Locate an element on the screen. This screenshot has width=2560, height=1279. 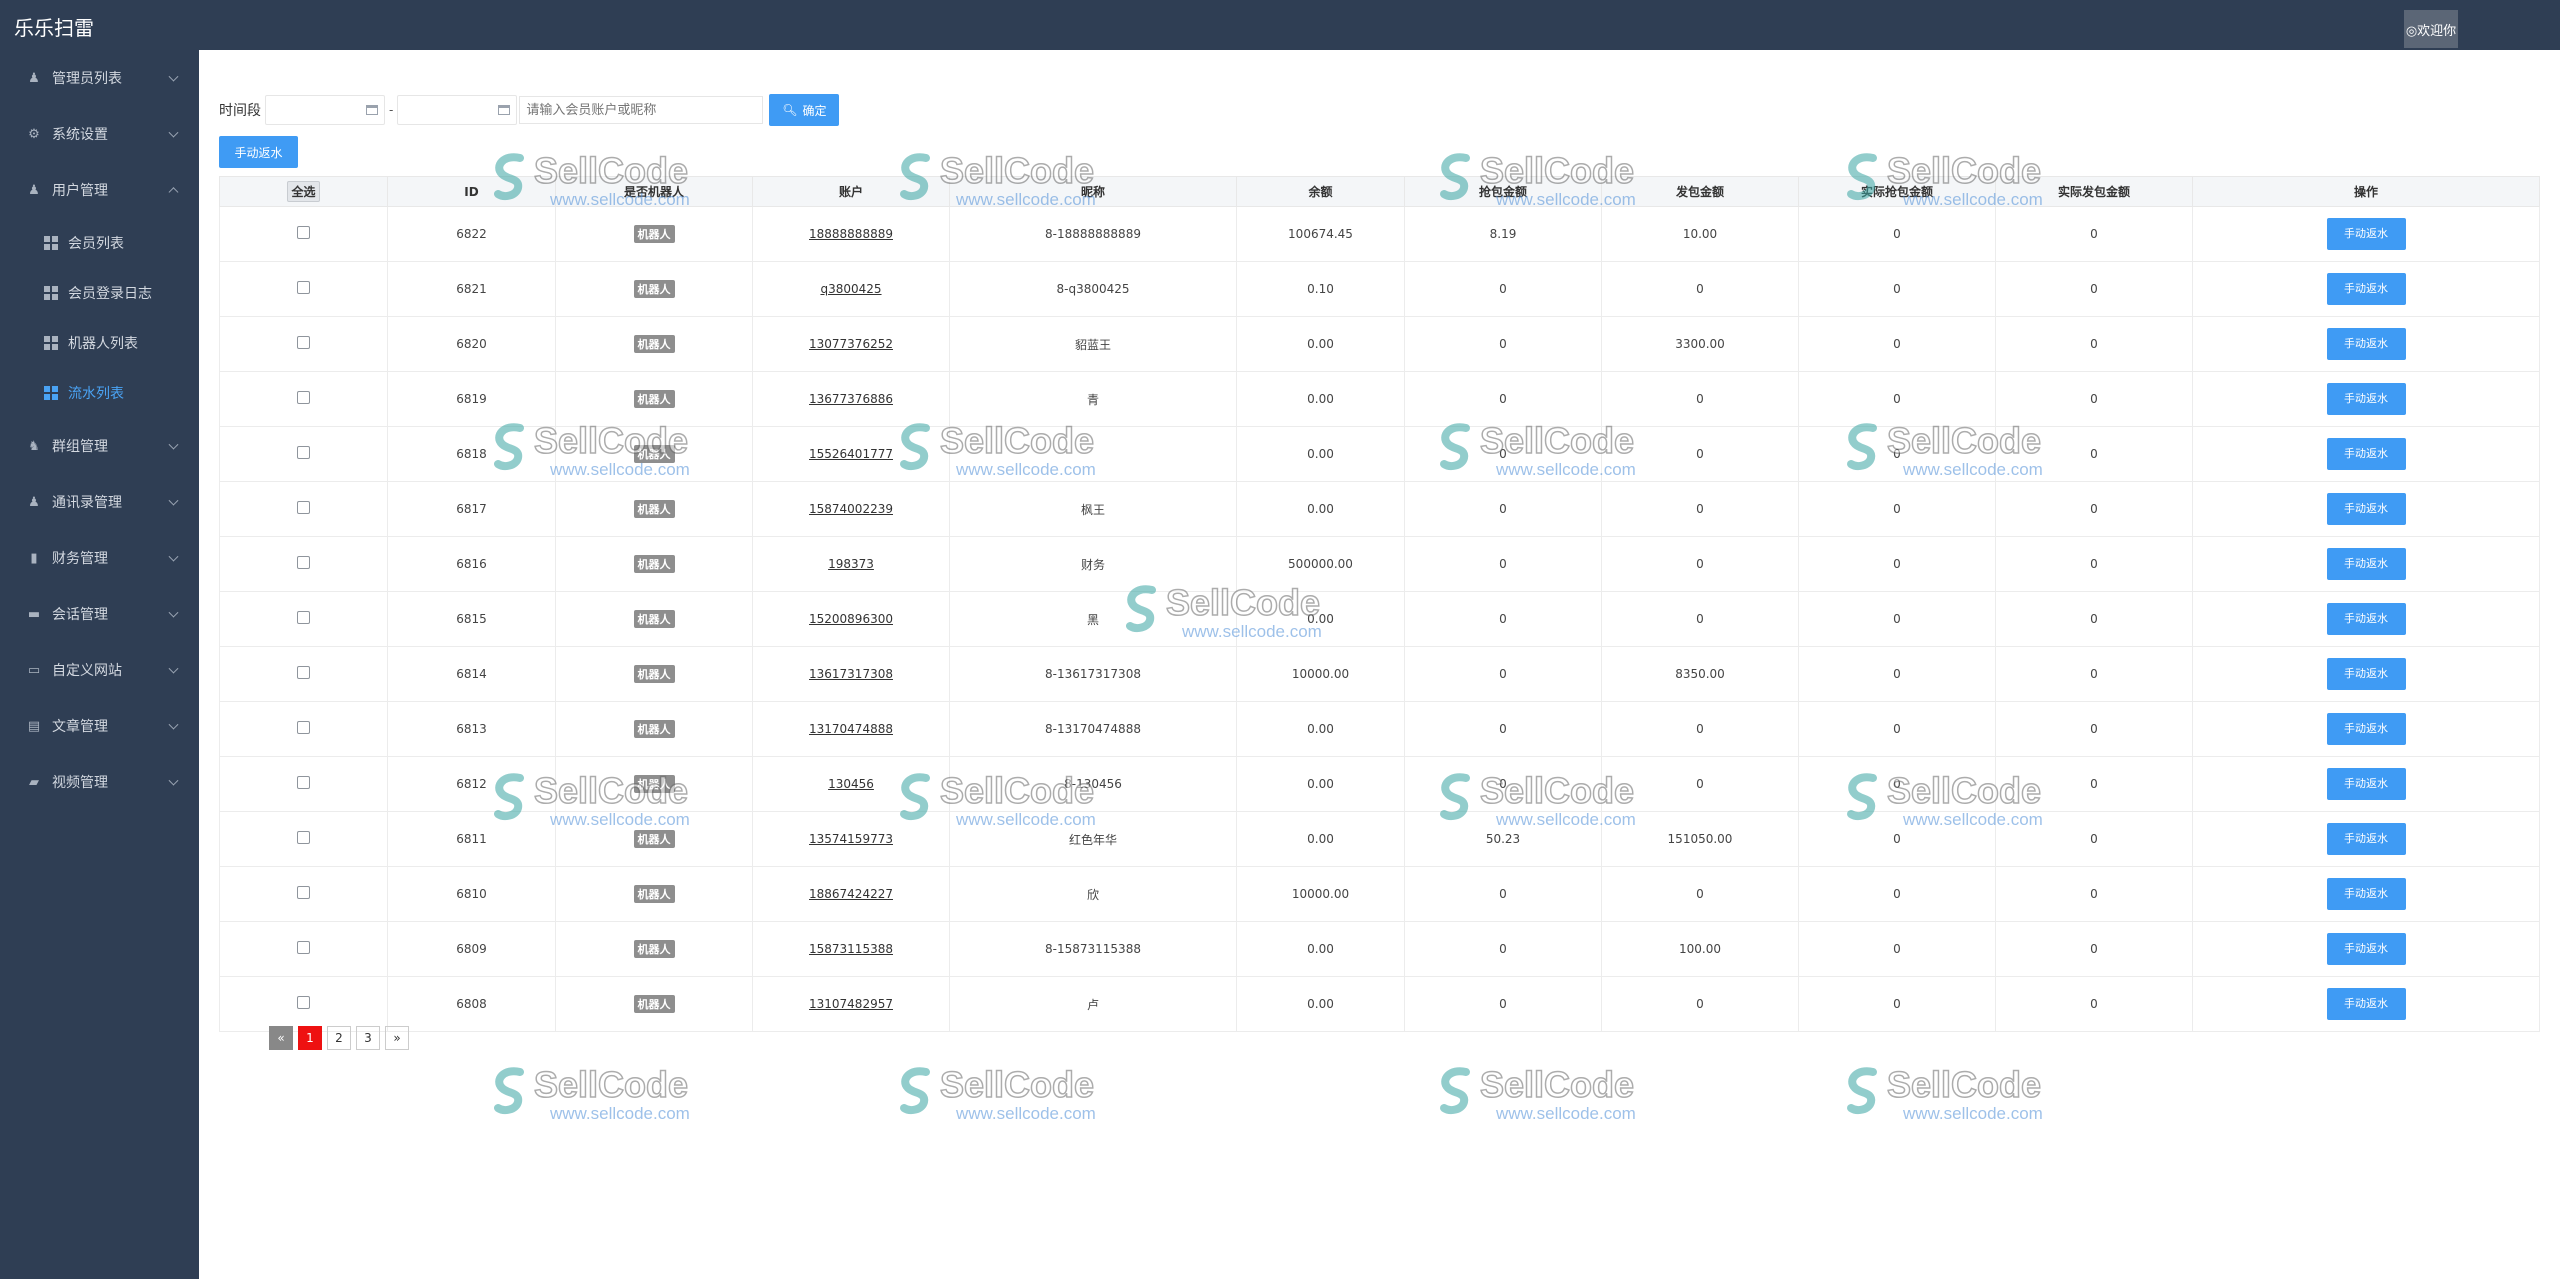
sidebar-item-6: ▬ 会话管理 is located at coordinates (99, 614).